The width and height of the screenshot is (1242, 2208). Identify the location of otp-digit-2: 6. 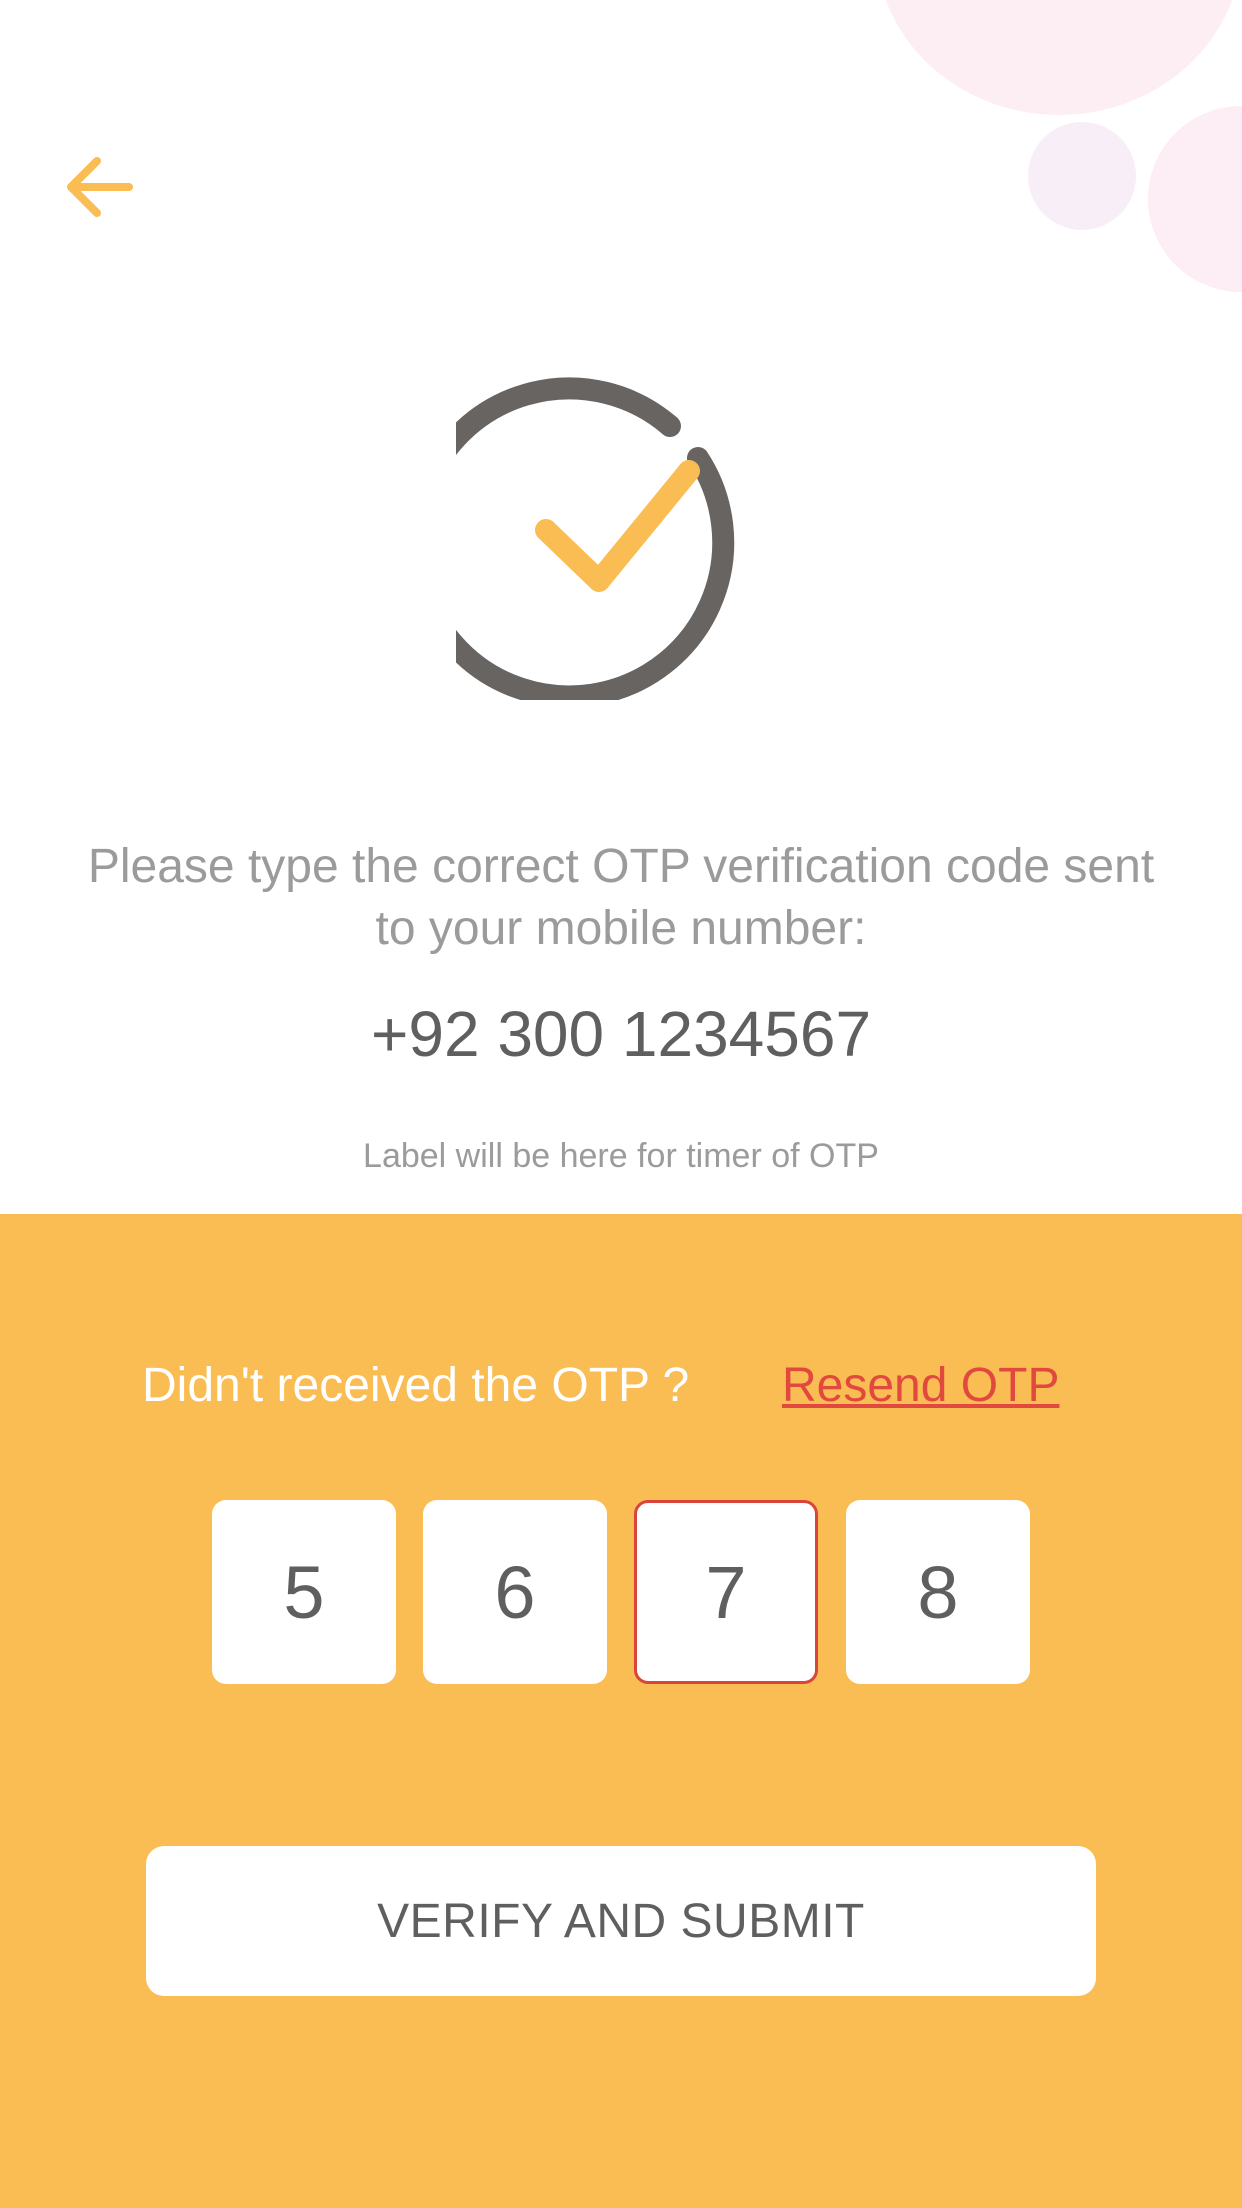
(515, 1592).